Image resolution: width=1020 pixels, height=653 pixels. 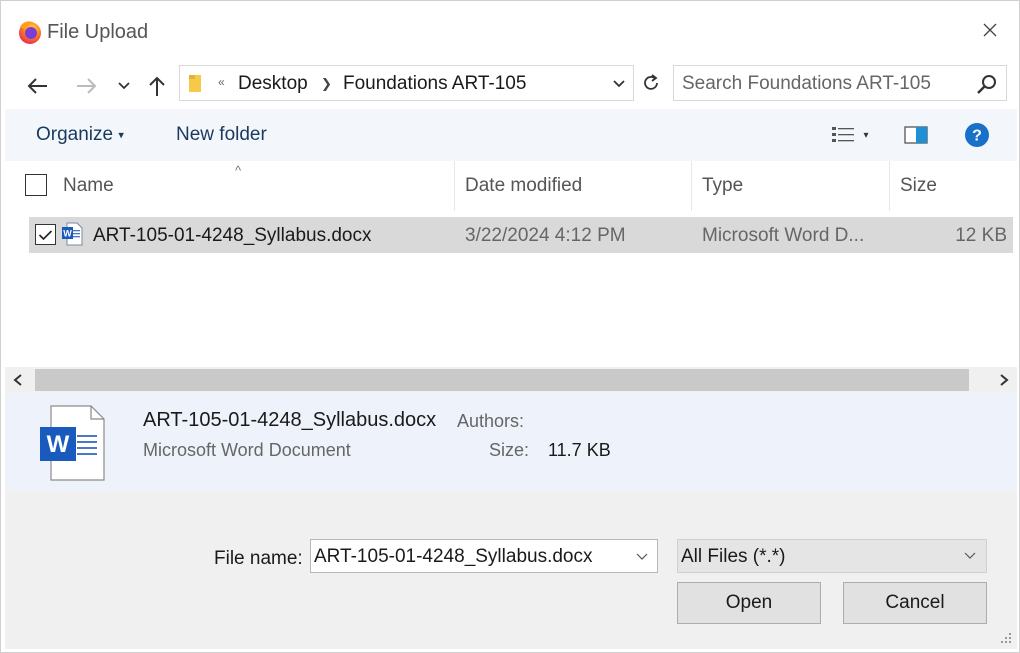 What do you see at coordinates (258, 558) in the screenshot?
I see `file-name-label: File name:` at bounding box center [258, 558].